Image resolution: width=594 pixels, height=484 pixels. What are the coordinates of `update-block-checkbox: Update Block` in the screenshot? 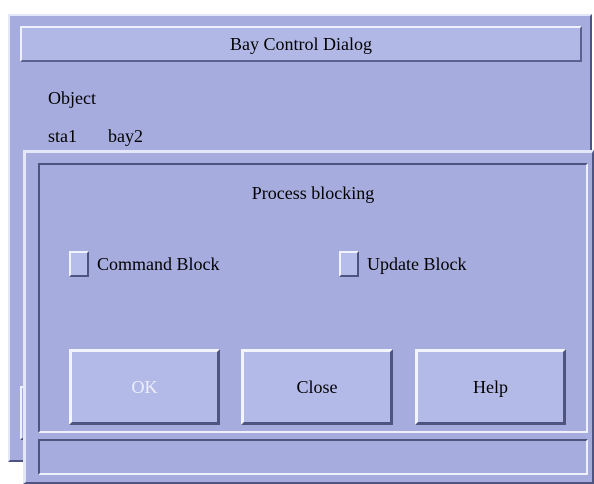 It's located at (402, 264).